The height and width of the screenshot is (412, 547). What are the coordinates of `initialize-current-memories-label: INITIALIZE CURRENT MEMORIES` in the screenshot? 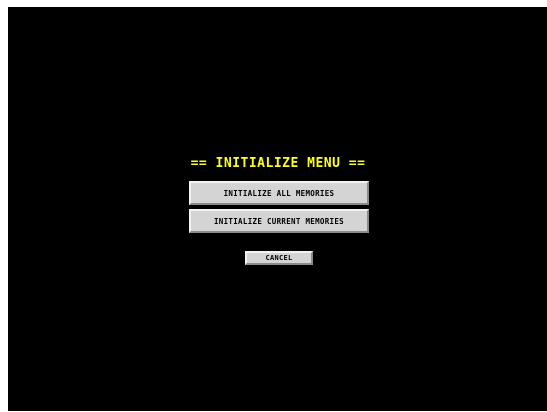 It's located at (278, 221).